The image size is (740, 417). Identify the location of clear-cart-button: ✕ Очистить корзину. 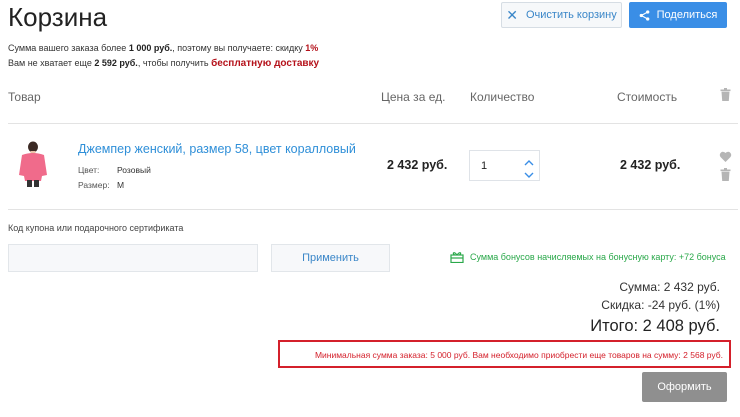
(561, 15).